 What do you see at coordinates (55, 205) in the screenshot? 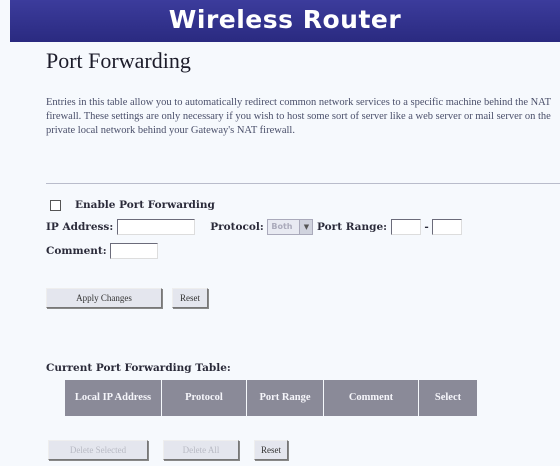
I see `enable-port-forwarding-checkbox` at bounding box center [55, 205].